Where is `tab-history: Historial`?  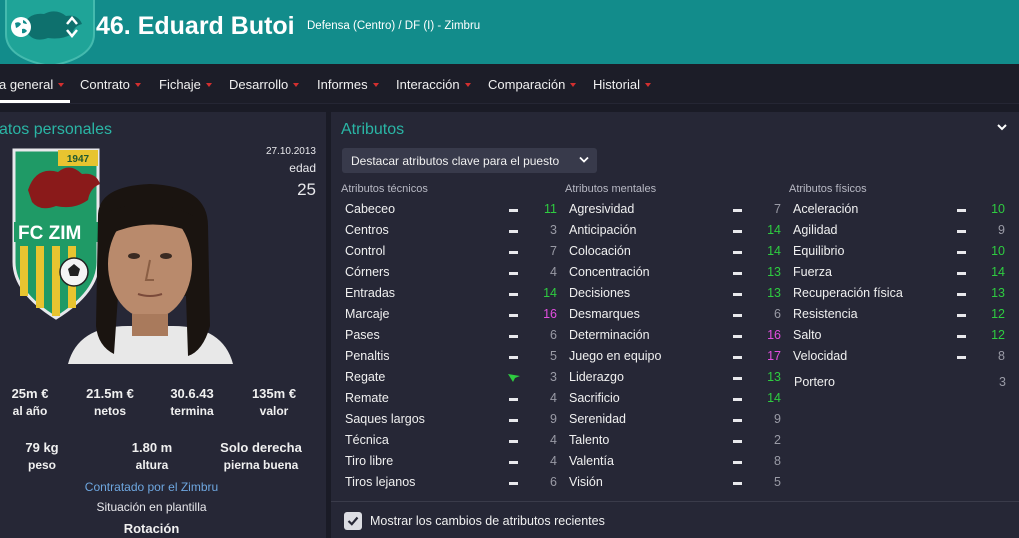
tab-history: Historial is located at coordinates (622, 84).